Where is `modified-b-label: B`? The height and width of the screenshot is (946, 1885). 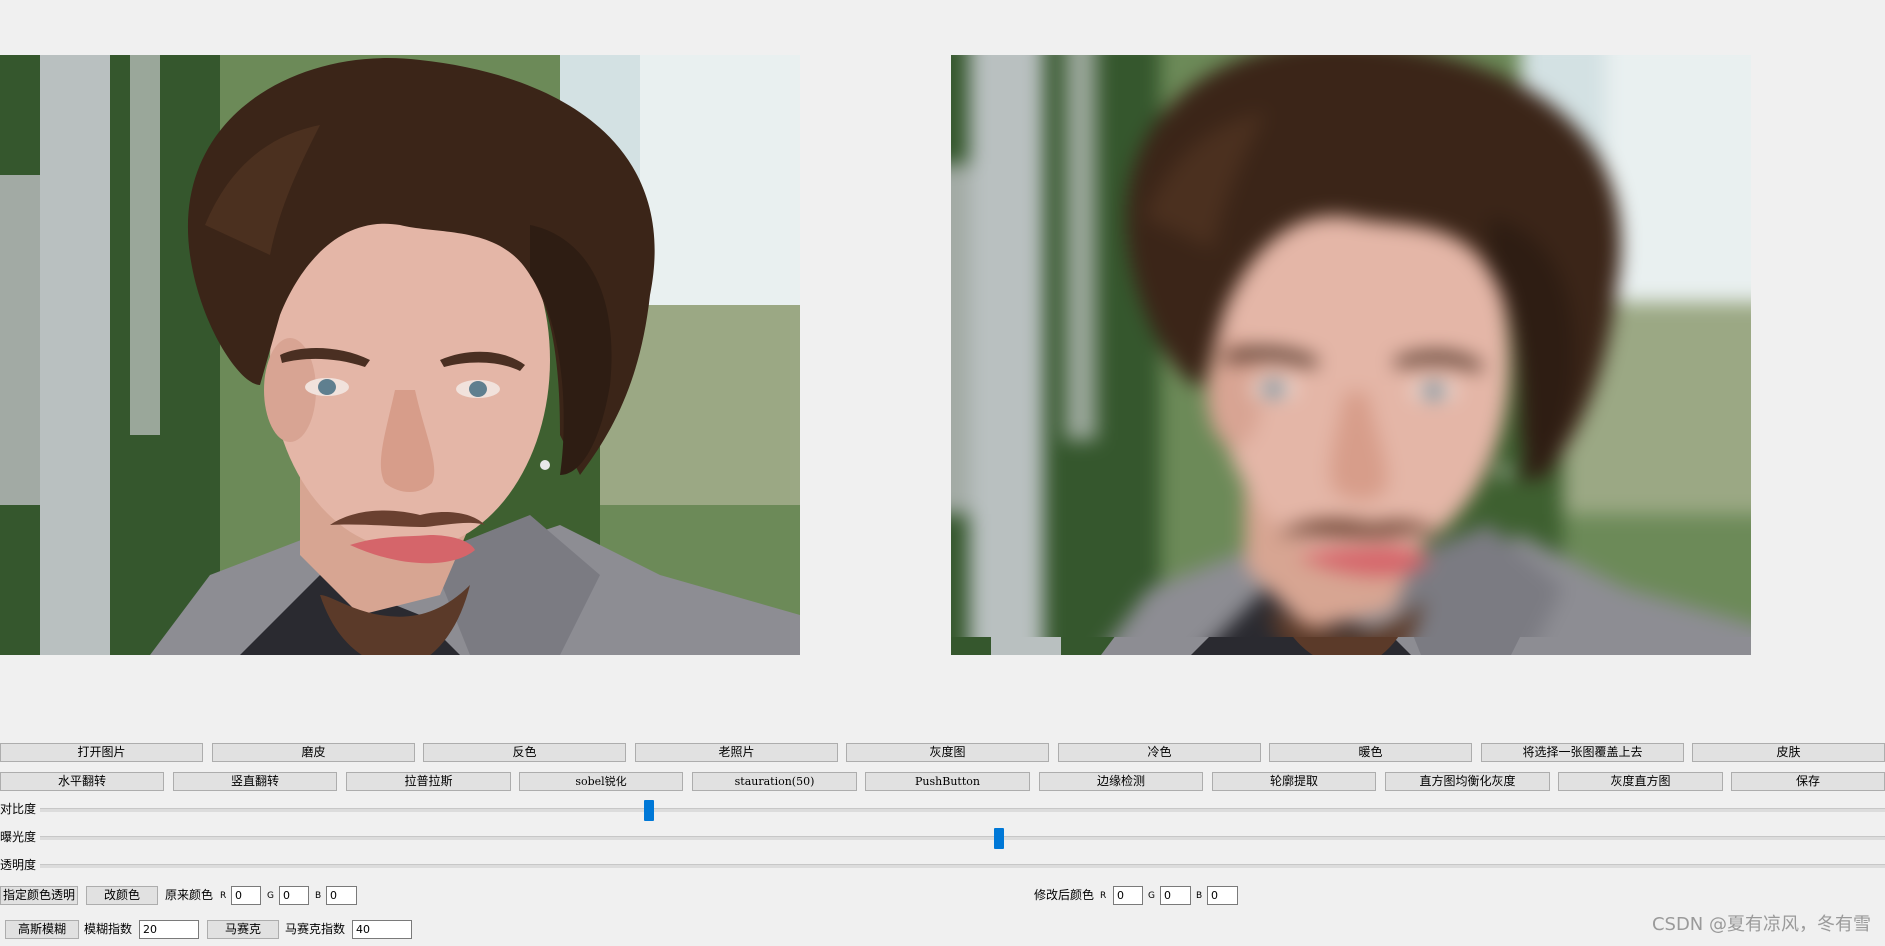
modified-b-label: B is located at coordinates (1199, 896).